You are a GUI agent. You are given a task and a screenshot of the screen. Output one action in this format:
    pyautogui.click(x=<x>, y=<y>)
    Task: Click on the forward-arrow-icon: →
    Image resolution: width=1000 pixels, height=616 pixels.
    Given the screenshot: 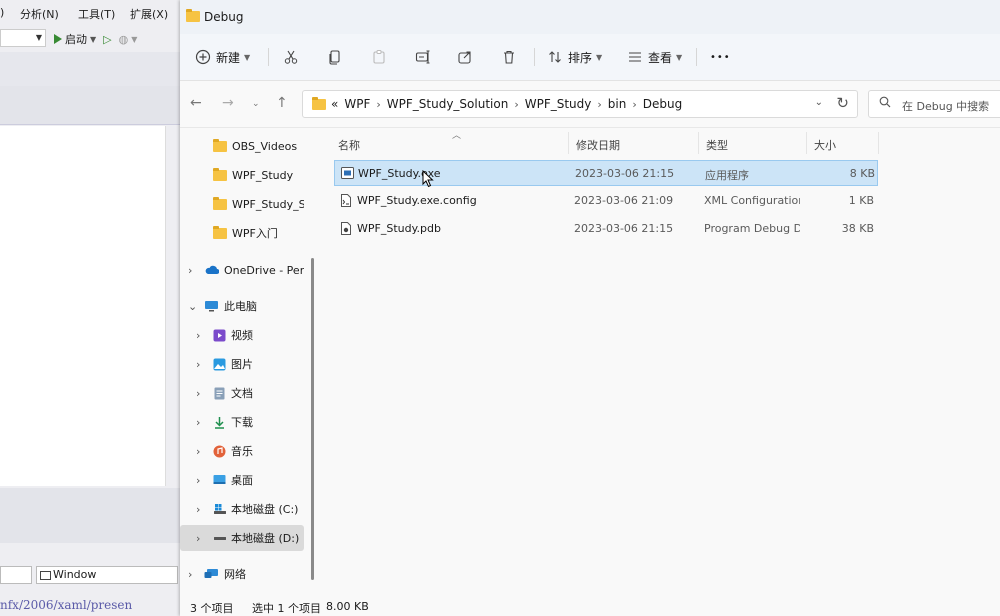 What is the action you would take?
    pyautogui.click(x=228, y=103)
    